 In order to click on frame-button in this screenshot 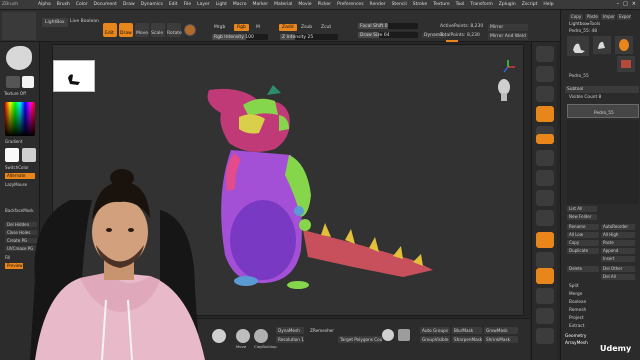, I will do `click(545, 218)`.